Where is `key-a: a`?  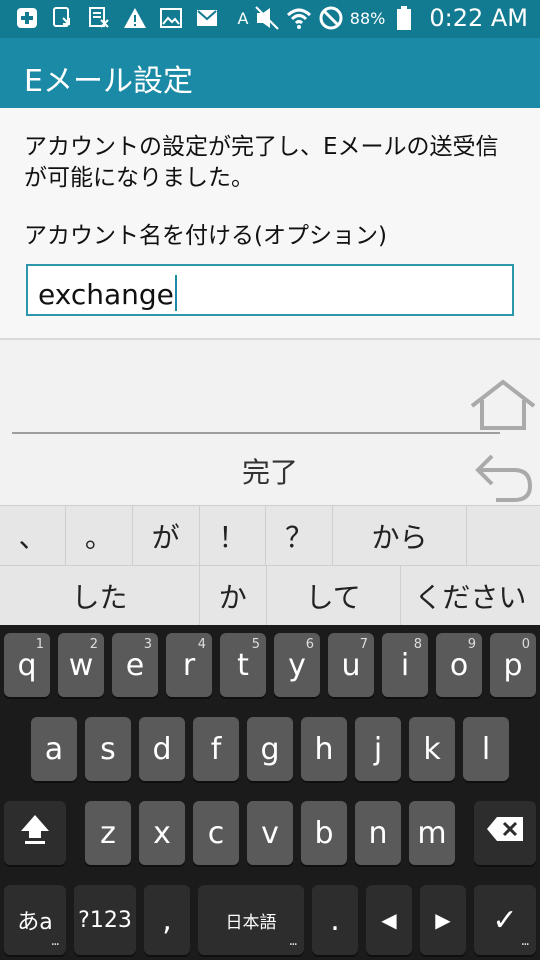 key-a: a is located at coordinates (54, 749).